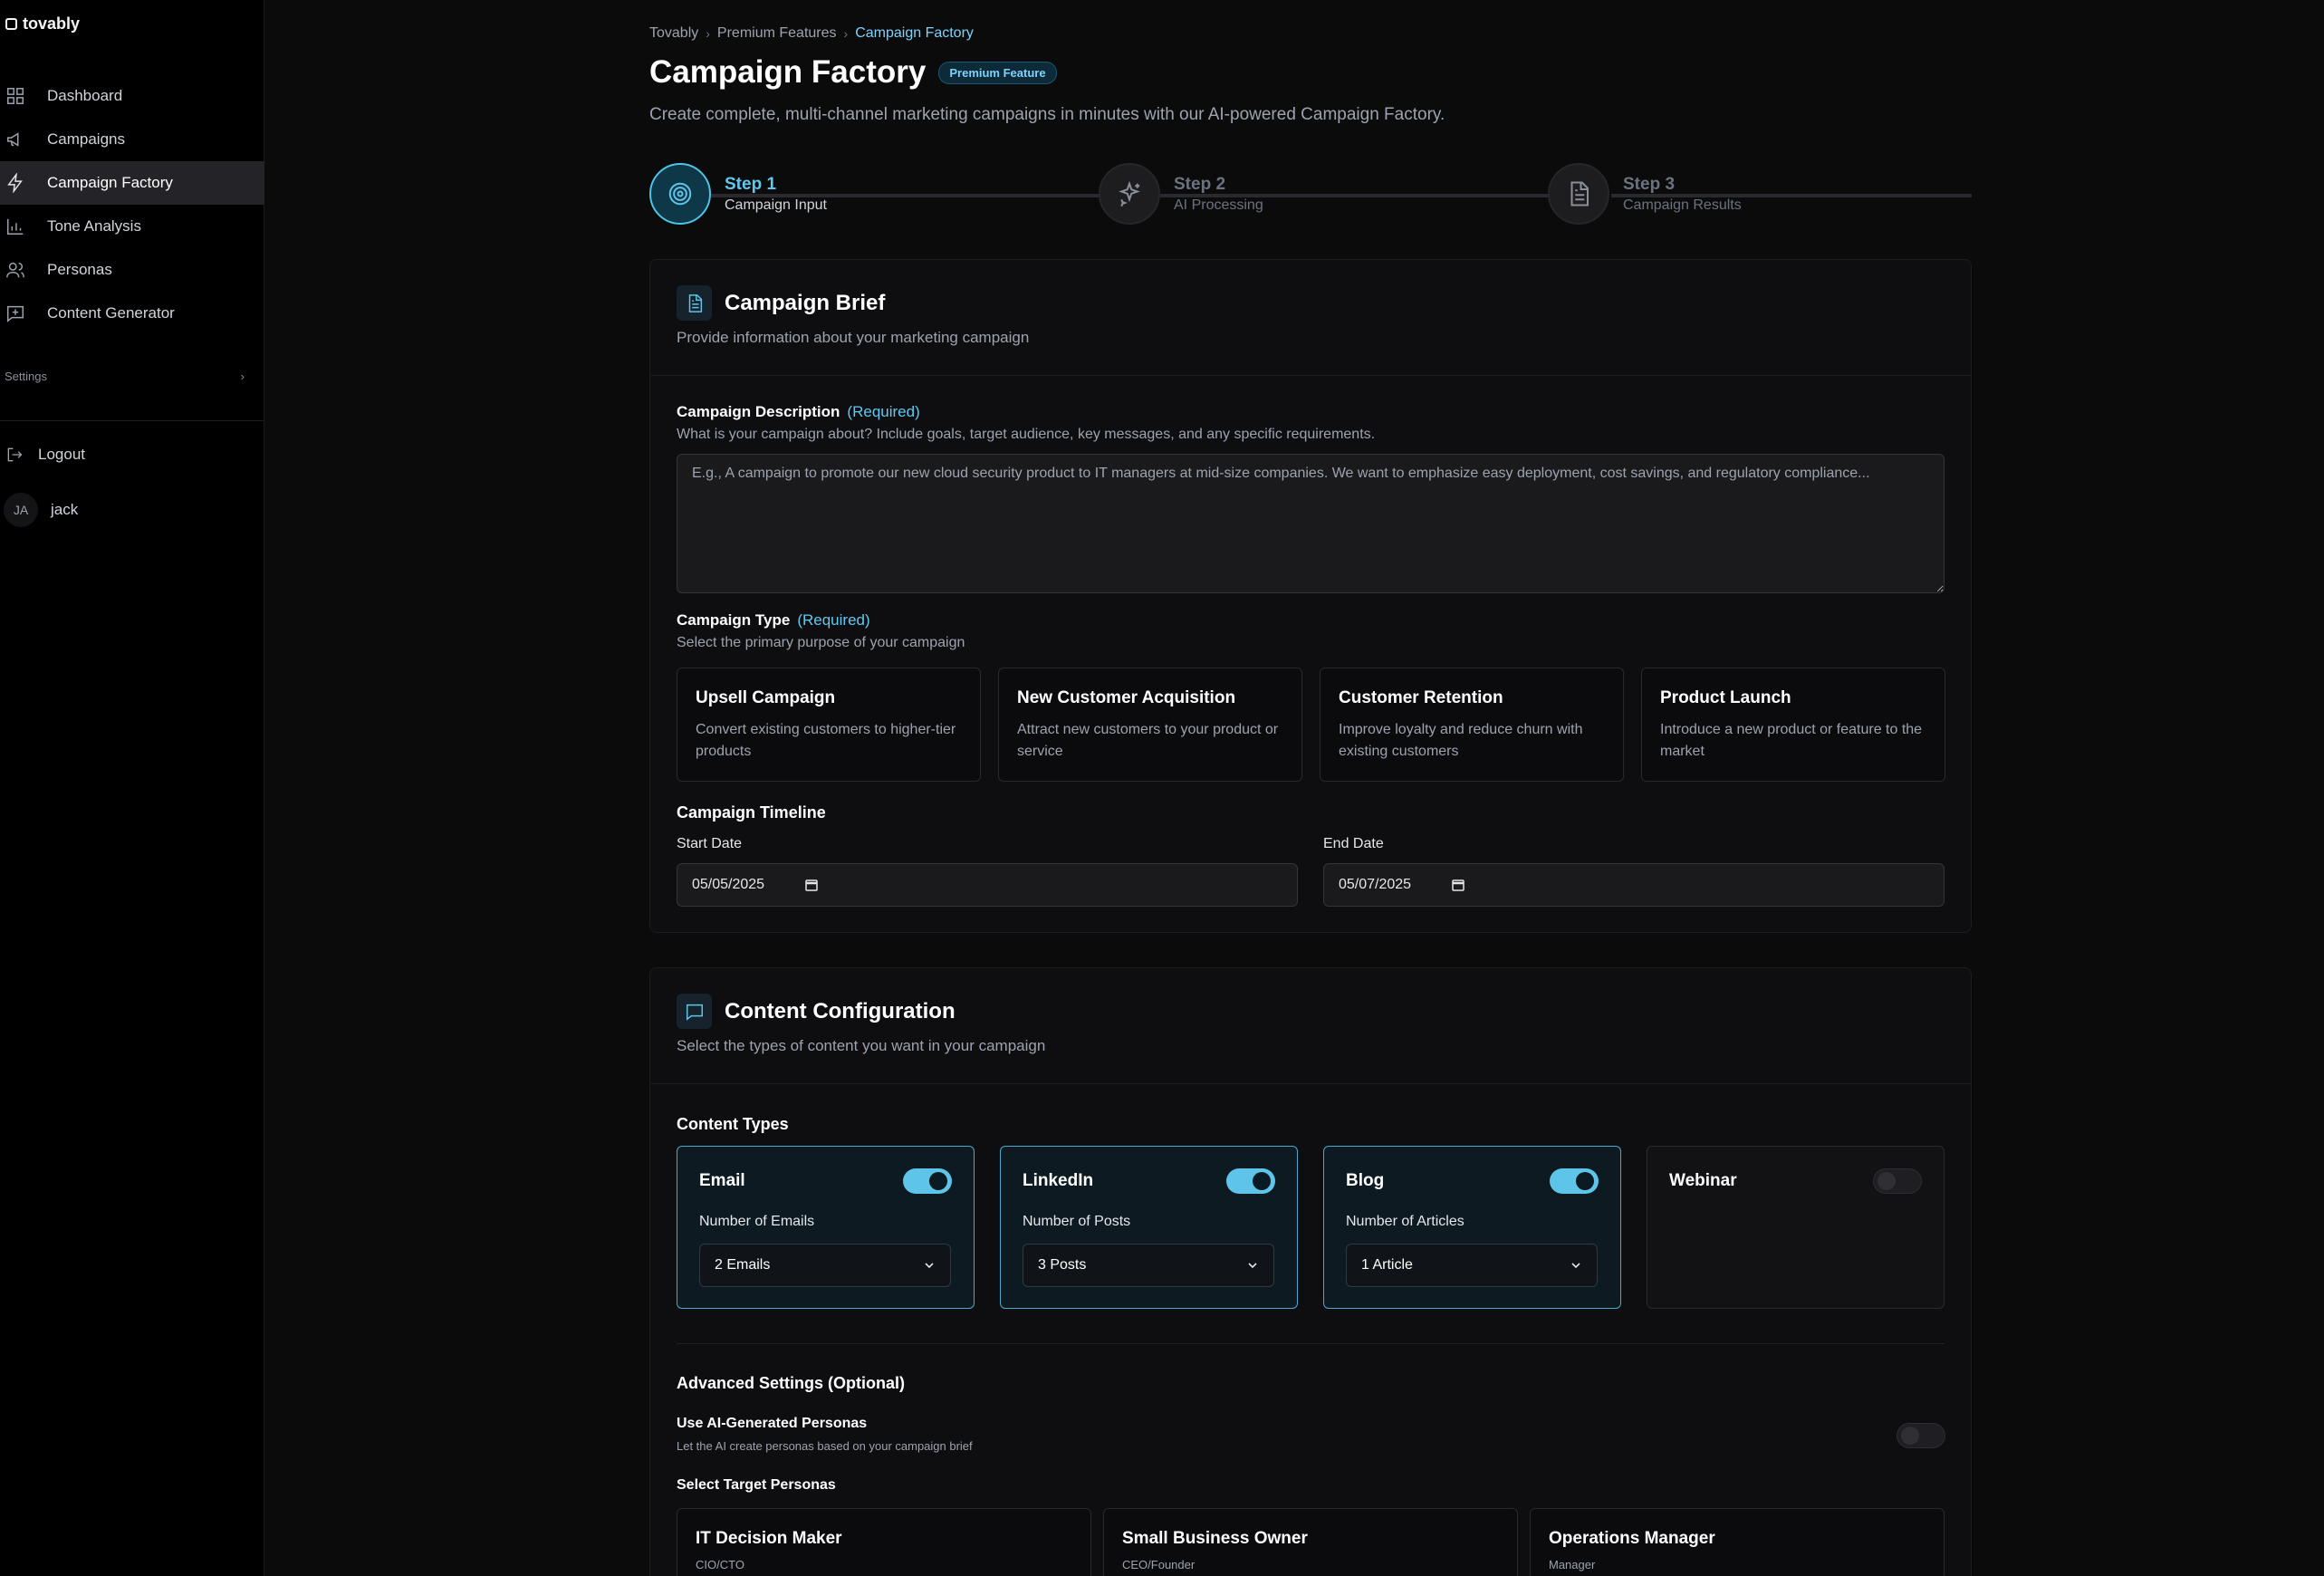 Image resolution: width=2324 pixels, height=1576 pixels. Describe the element at coordinates (132, 139) in the screenshot. I see `sidebar-item-campaigns: Campaigns` at that location.